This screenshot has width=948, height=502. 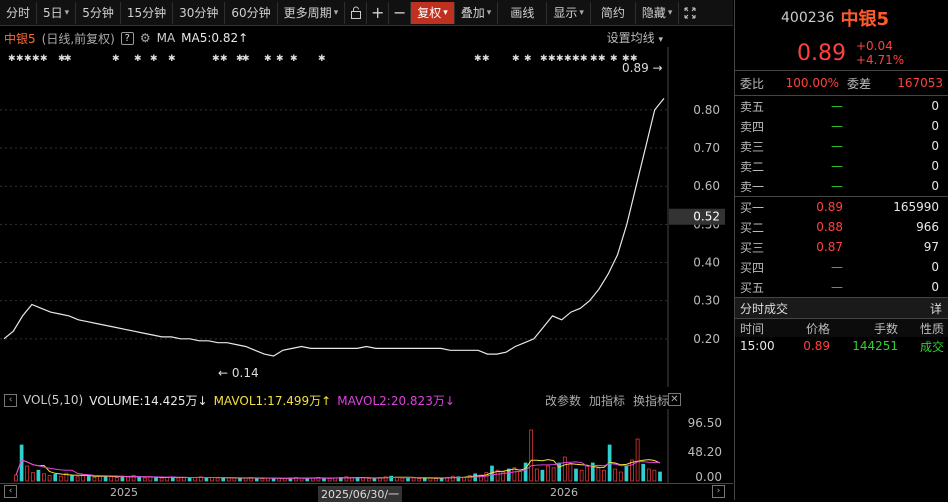 I want to click on x-label-2025: 2025, so click(x=124, y=492).